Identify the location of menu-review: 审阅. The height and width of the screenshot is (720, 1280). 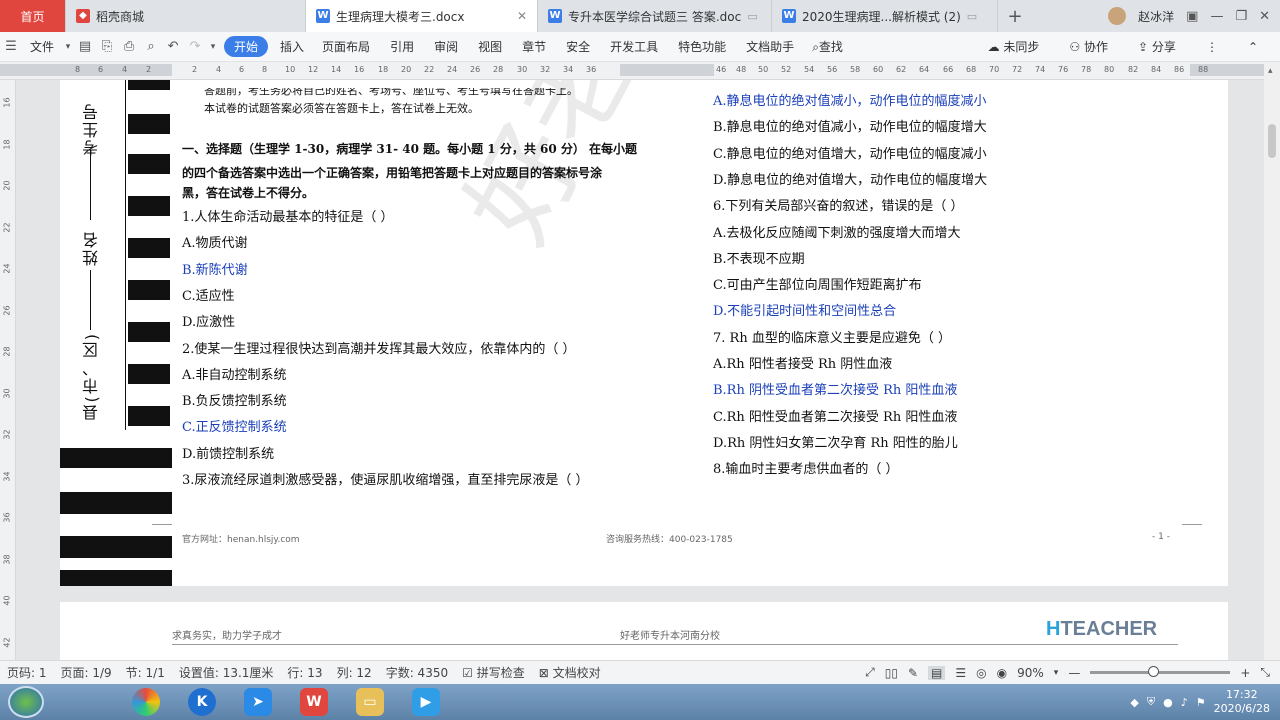
(446, 46).